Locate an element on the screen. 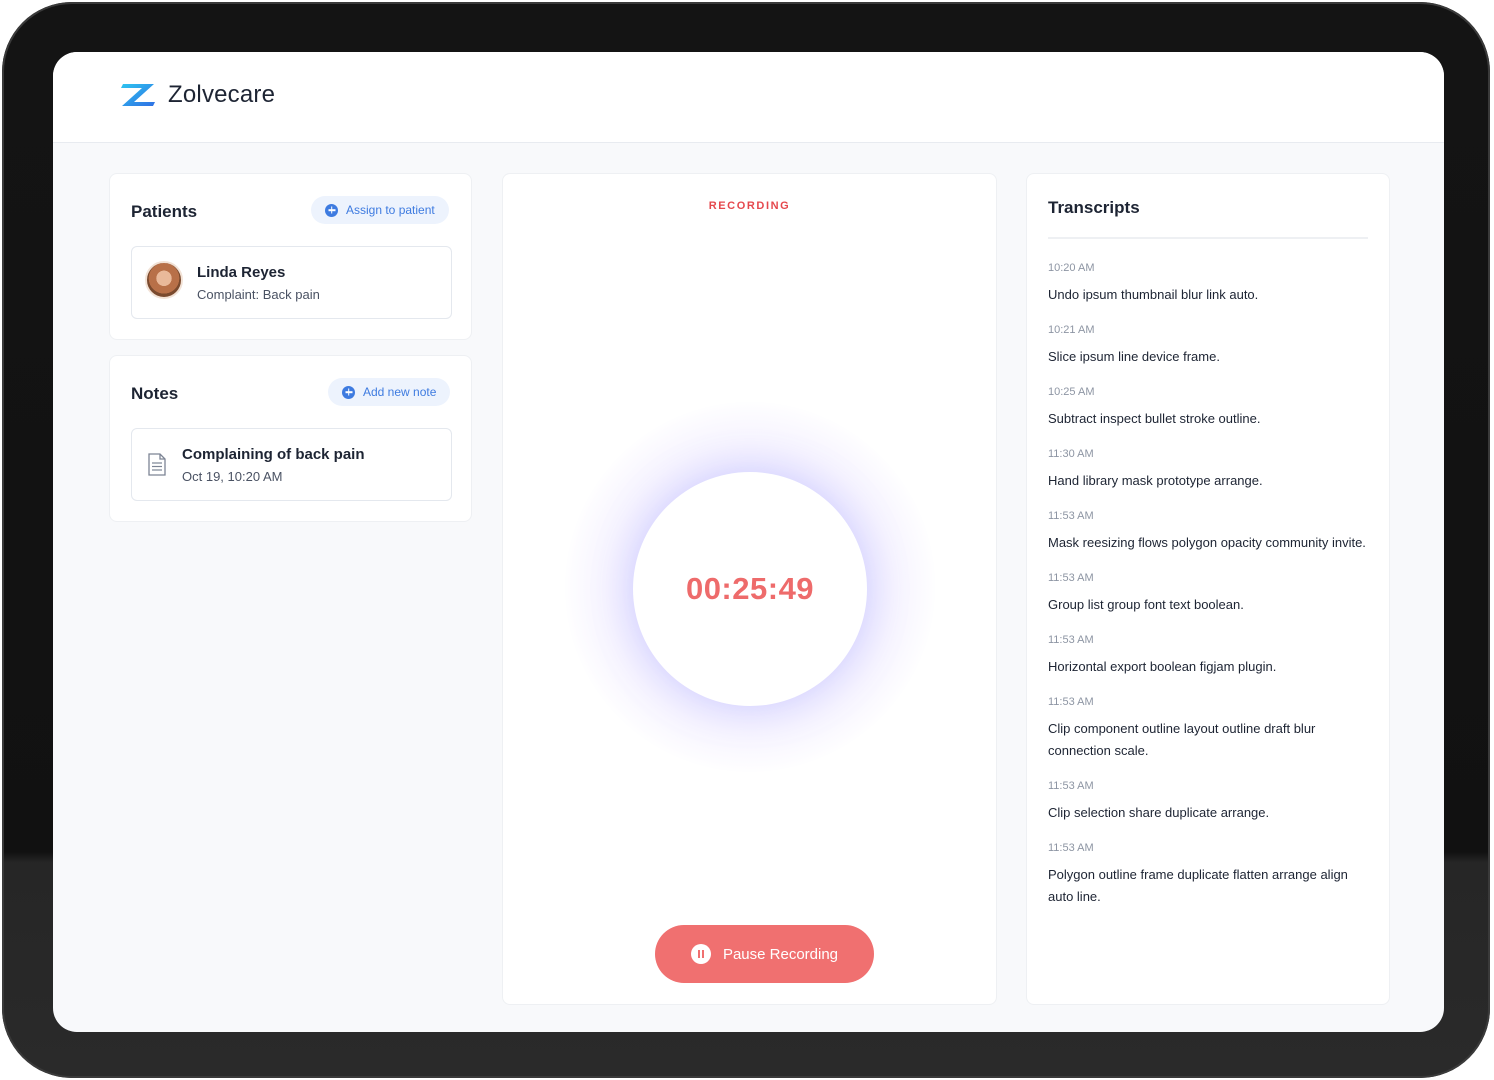 The image size is (1494, 1080). transcript-text: Clip selection share duplicate arrange. is located at coordinates (1159, 812).